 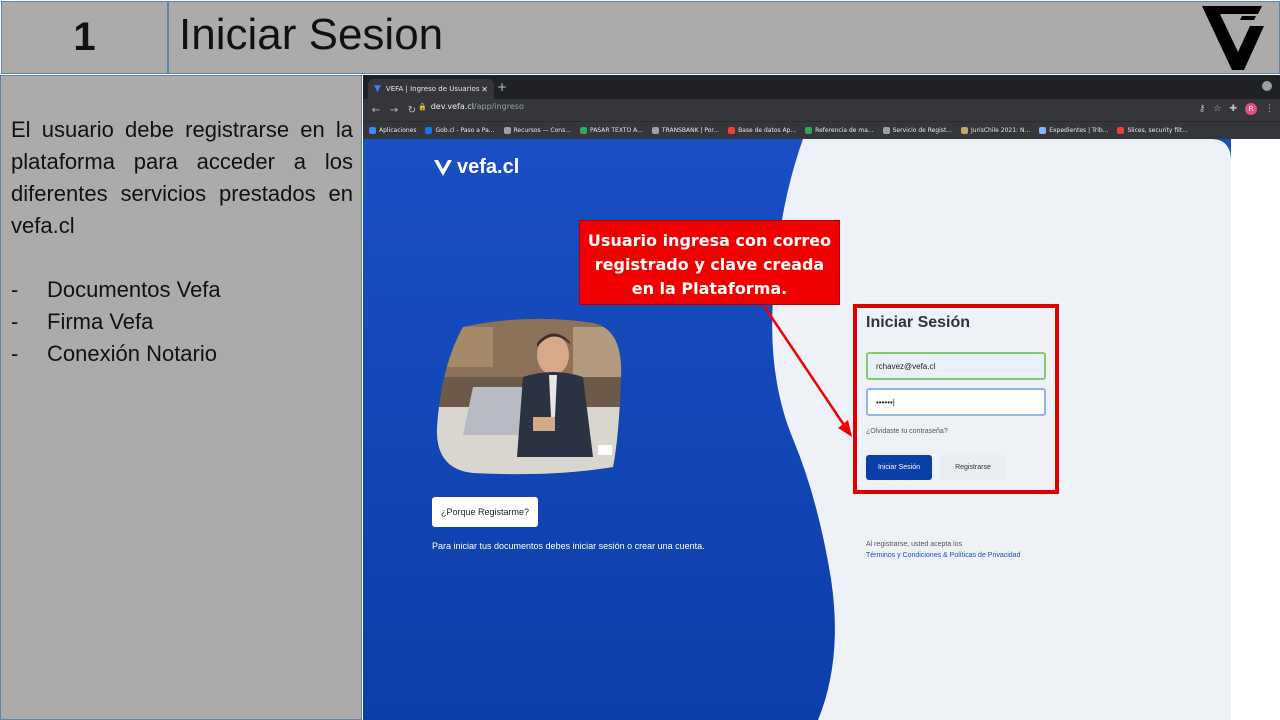 I want to click on toolbar-actions: ⚷ ☆ ✚ R ⋮, so click(x=1236, y=109).